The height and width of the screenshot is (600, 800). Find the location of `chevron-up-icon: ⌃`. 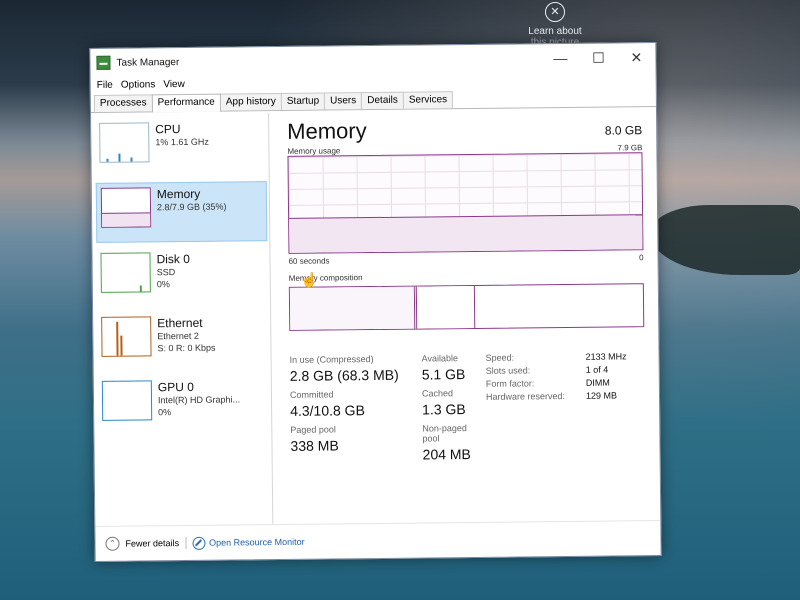

chevron-up-icon: ⌃ is located at coordinates (112, 543).